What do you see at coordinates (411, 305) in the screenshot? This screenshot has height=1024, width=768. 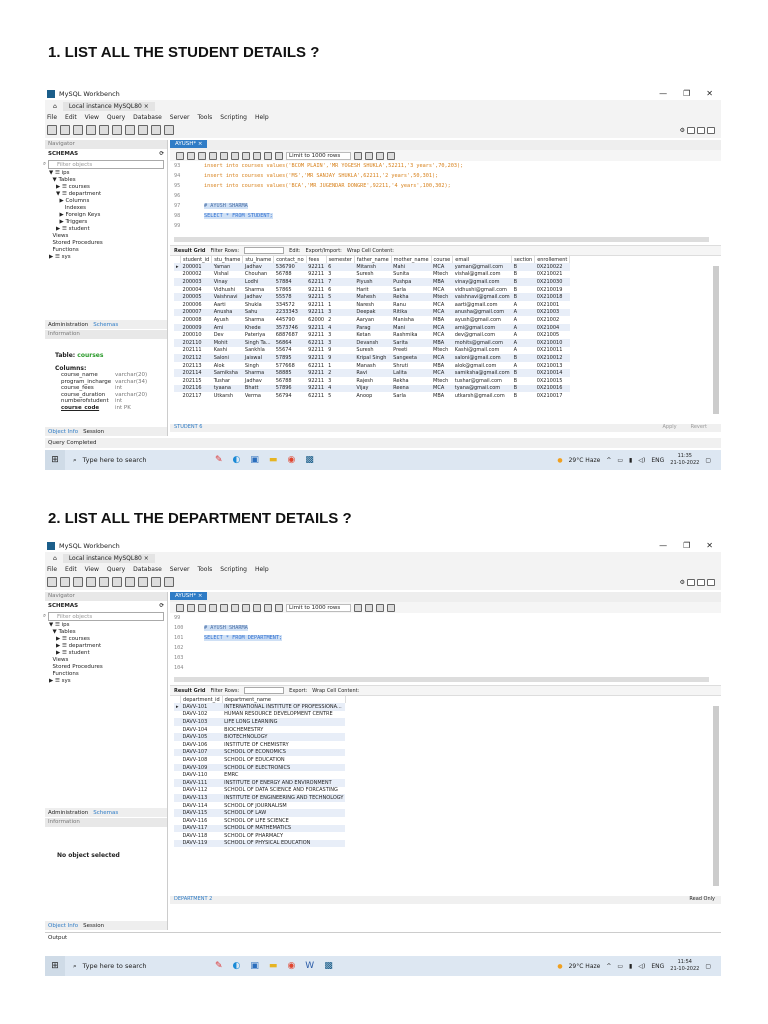 I see `cell: Ranu` at bounding box center [411, 305].